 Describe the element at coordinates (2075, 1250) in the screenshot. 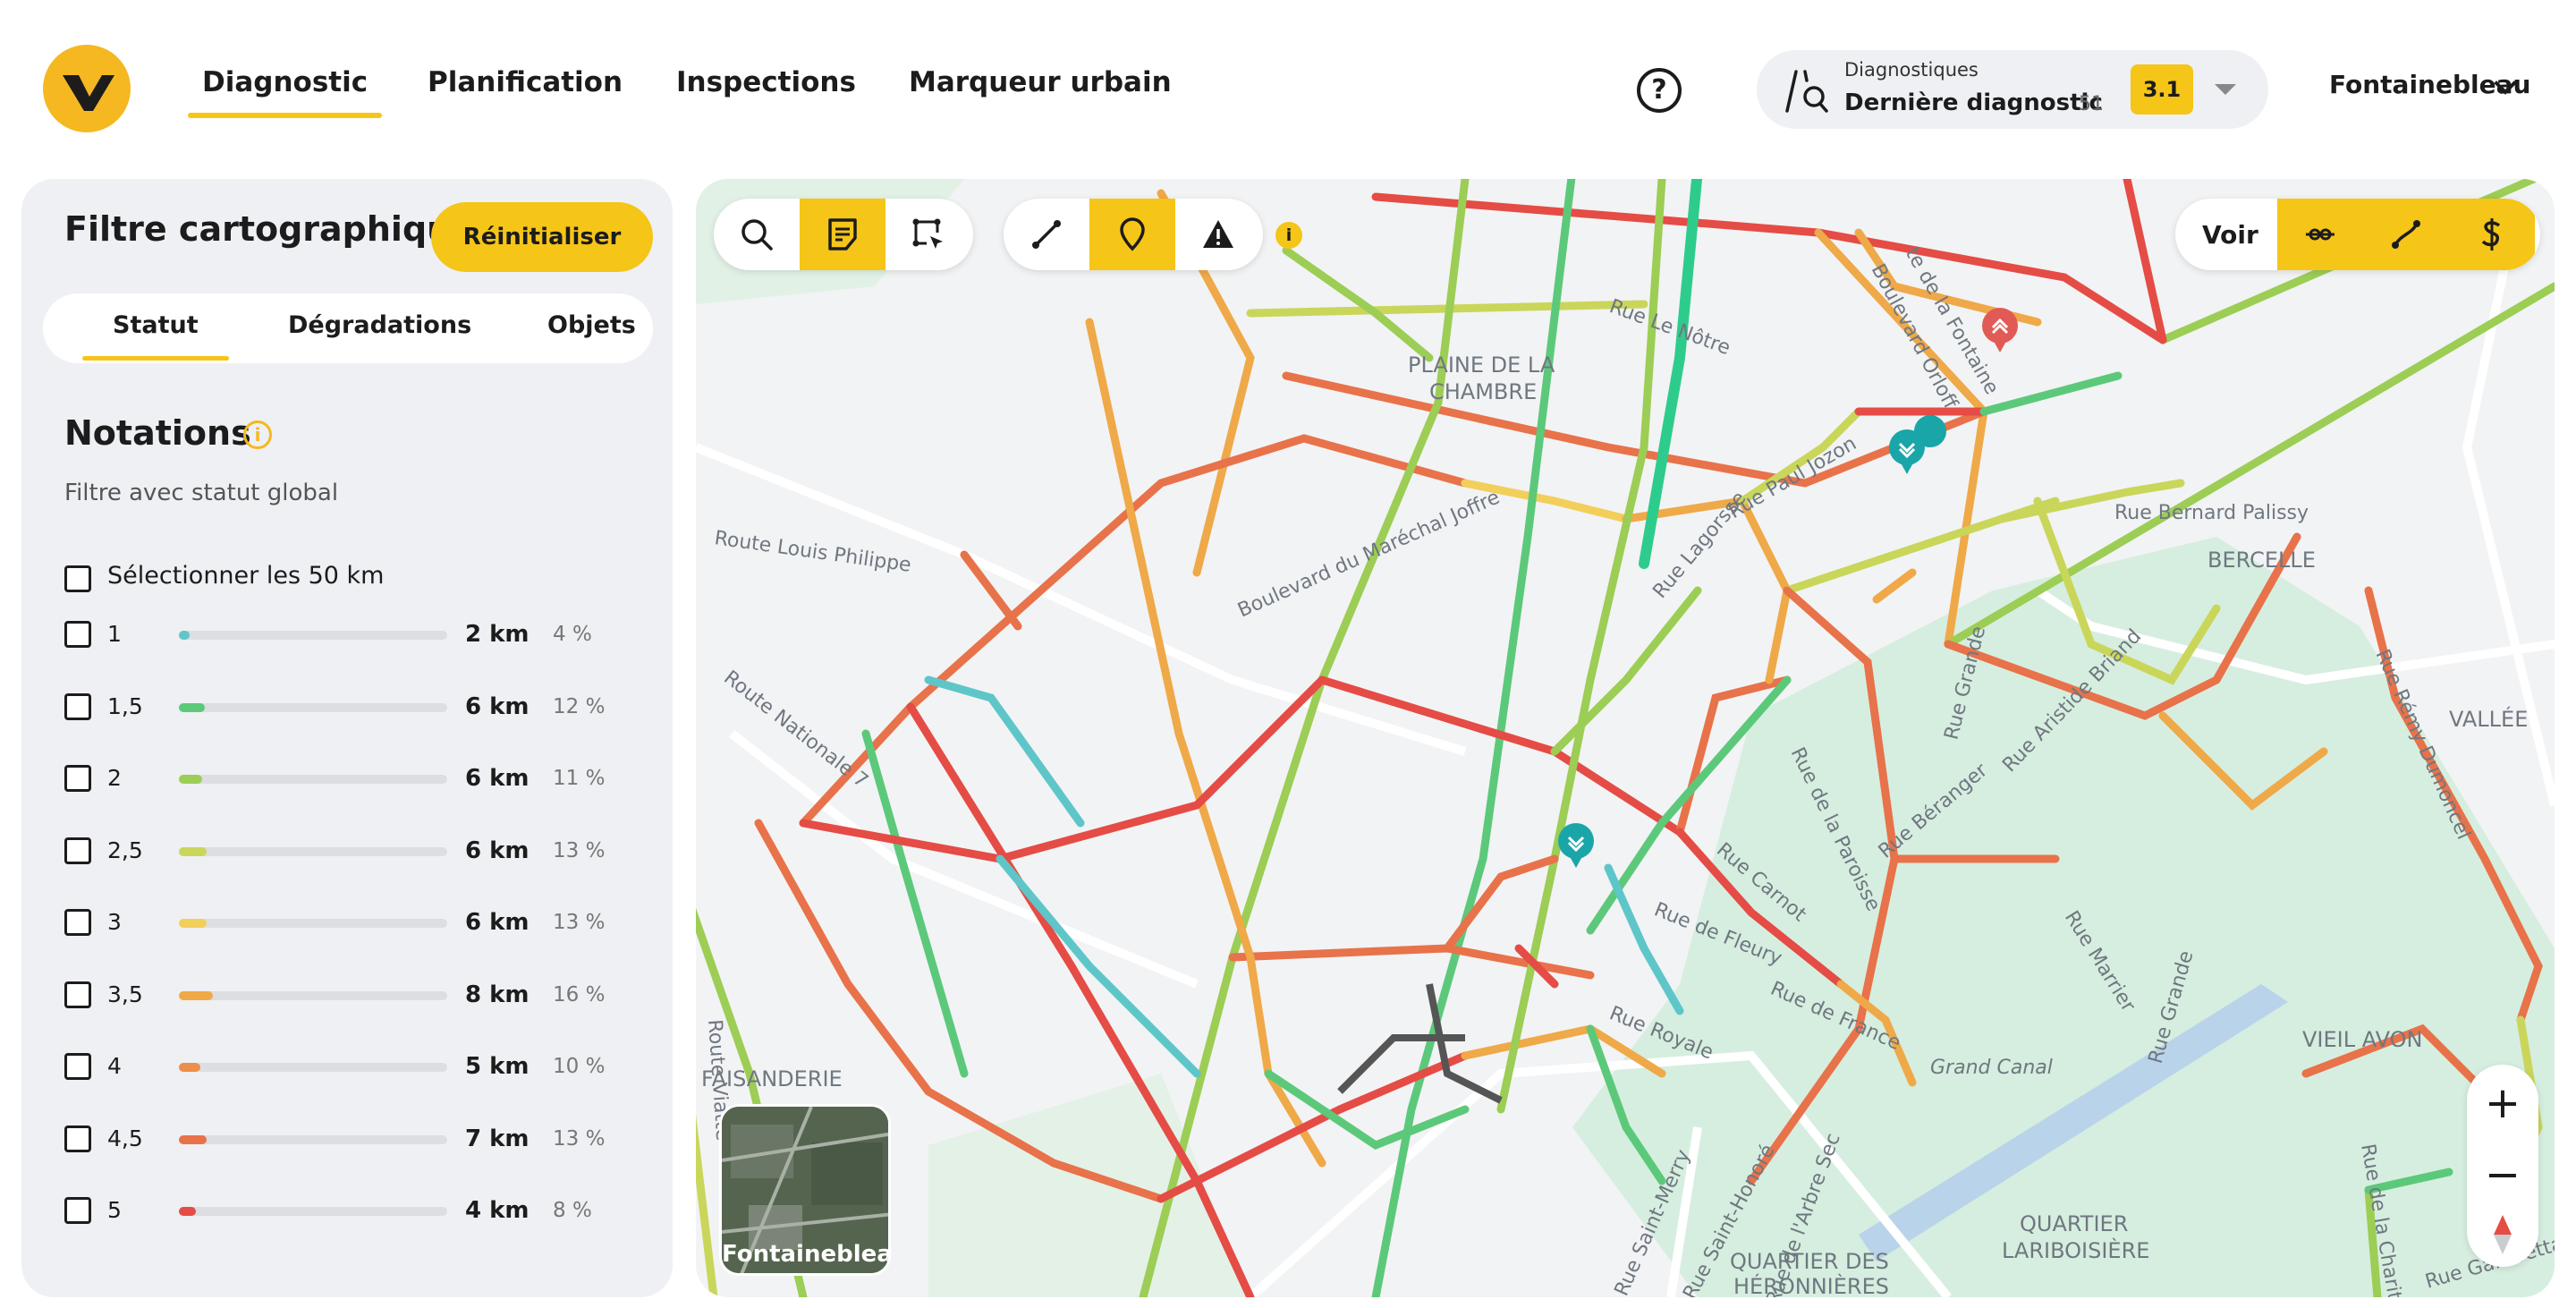

I see `map-label-lariboisiere: LARIBOISIÈRE` at that location.